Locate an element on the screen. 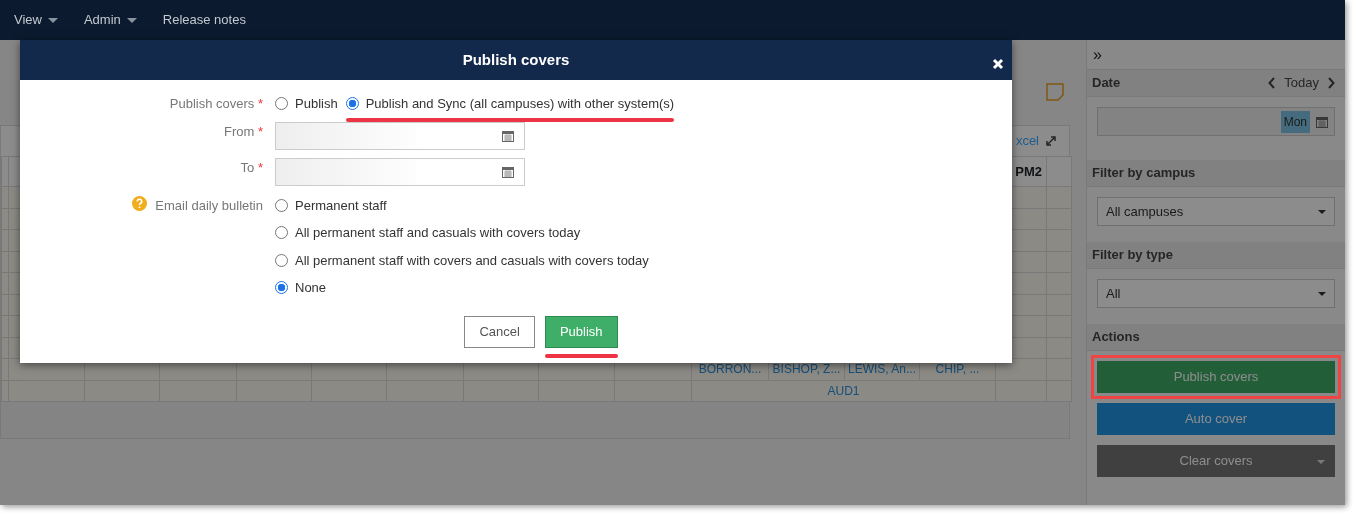  room-label: AUD1 is located at coordinates (843, 391).